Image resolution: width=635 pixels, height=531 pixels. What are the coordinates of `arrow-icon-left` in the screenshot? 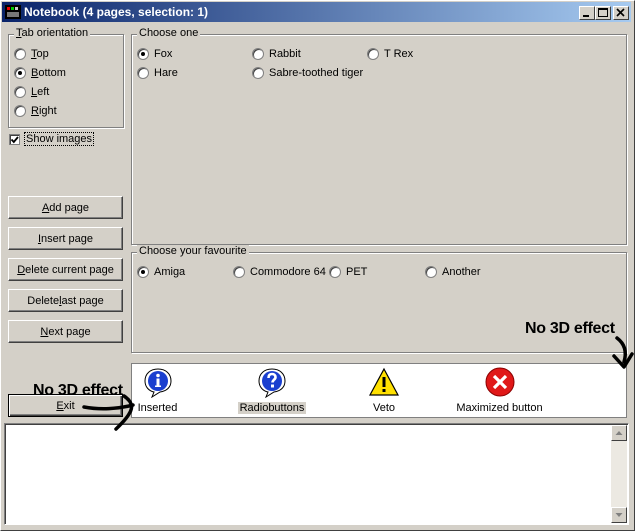 It's located at (108, 412).